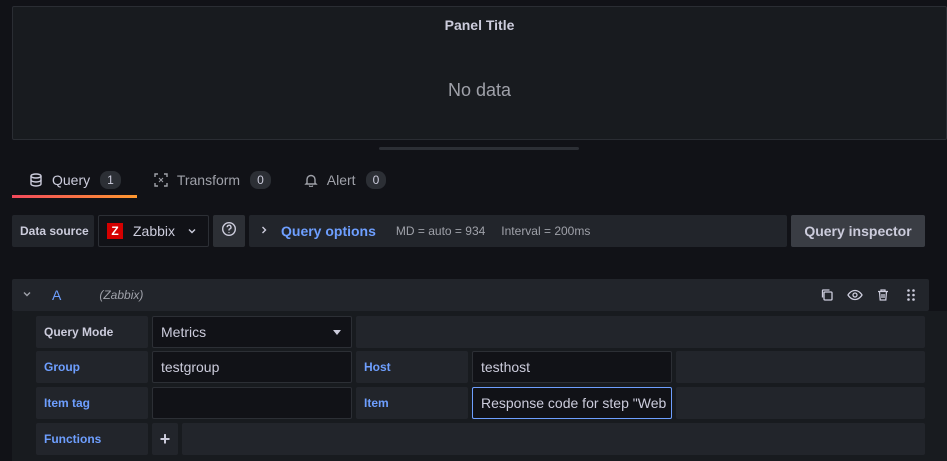  Describe the element at coordinates (252, 403) in the screenshot. I see `item-tag-input` at that location.